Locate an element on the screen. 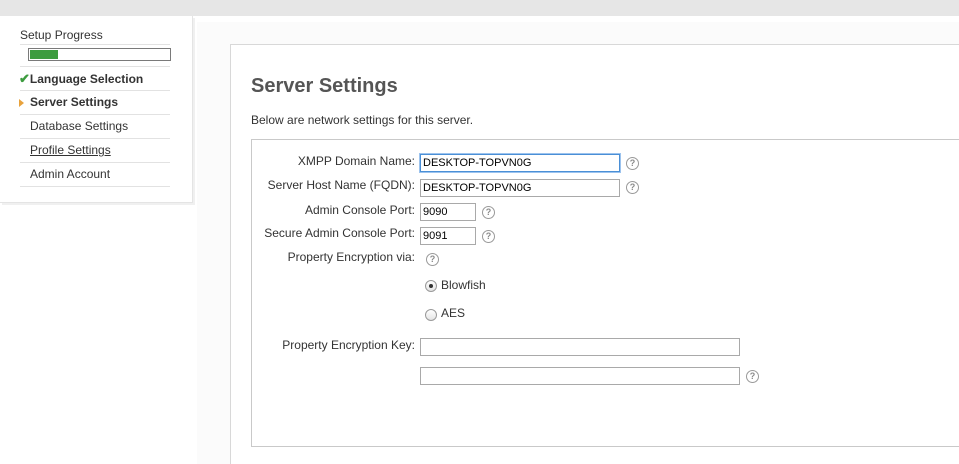 The width and height of the screenshot is (959, 464). host-name-label: Server Host Name (FQDN): is located at coordinates (341, 185).